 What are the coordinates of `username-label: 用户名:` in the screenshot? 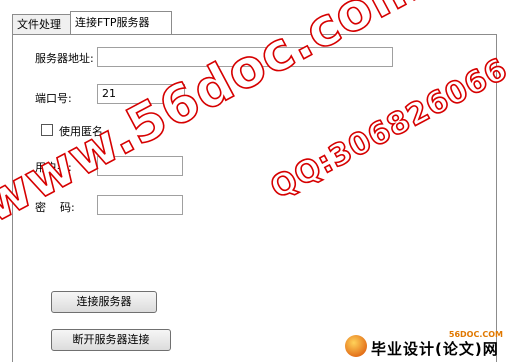 It's located at (53, 167).